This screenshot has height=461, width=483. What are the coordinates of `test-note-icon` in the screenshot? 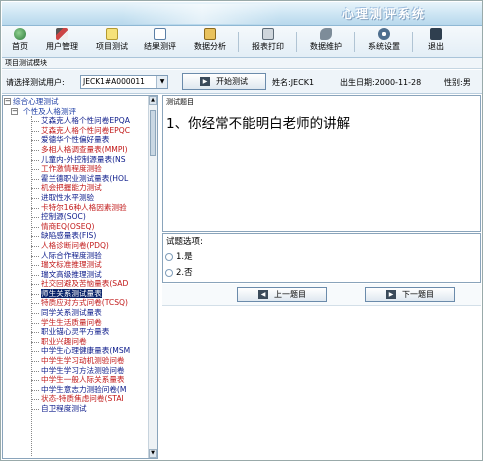 It's located at (112, 34).